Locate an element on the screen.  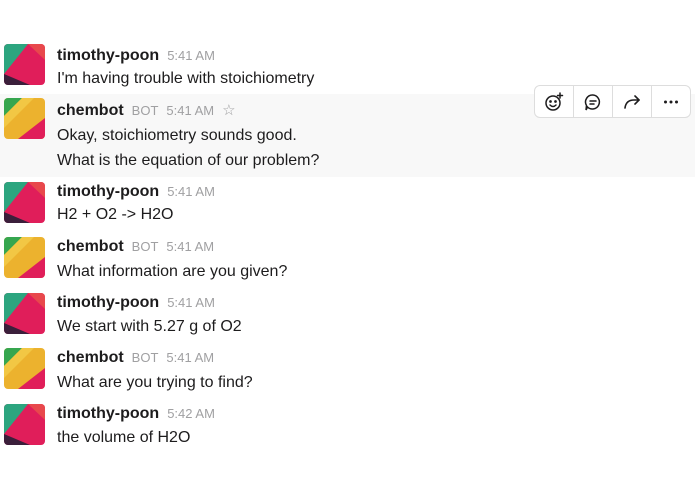
message-text: What is the equation of our problem? is located at coordinates (188, 160).